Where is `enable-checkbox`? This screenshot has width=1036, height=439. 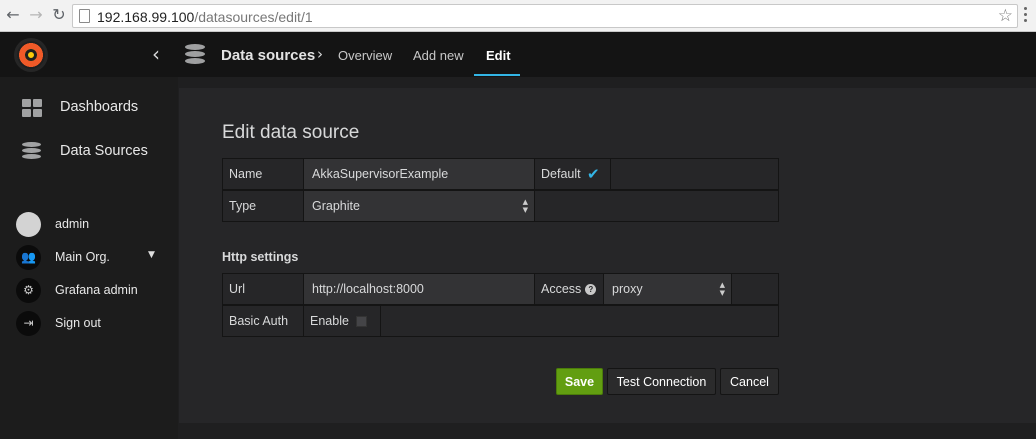
enable-checkbox is located at coordinates (361, 321).